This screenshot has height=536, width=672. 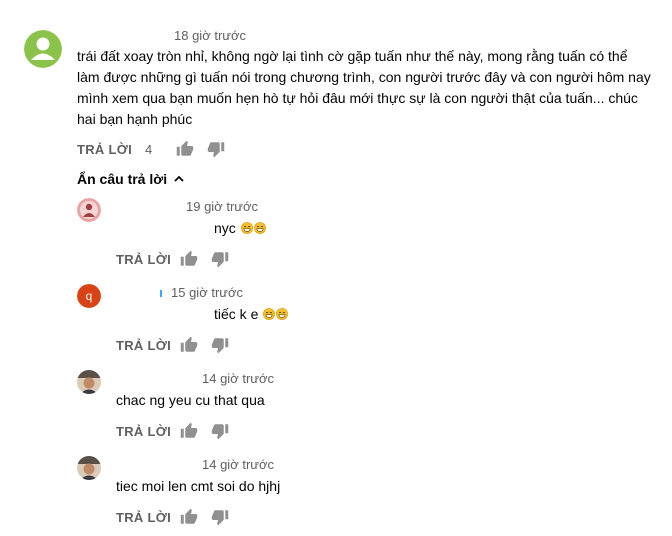 I want to click on reply-timestamp: 15 giờ trước, so click(x=207, y=292).